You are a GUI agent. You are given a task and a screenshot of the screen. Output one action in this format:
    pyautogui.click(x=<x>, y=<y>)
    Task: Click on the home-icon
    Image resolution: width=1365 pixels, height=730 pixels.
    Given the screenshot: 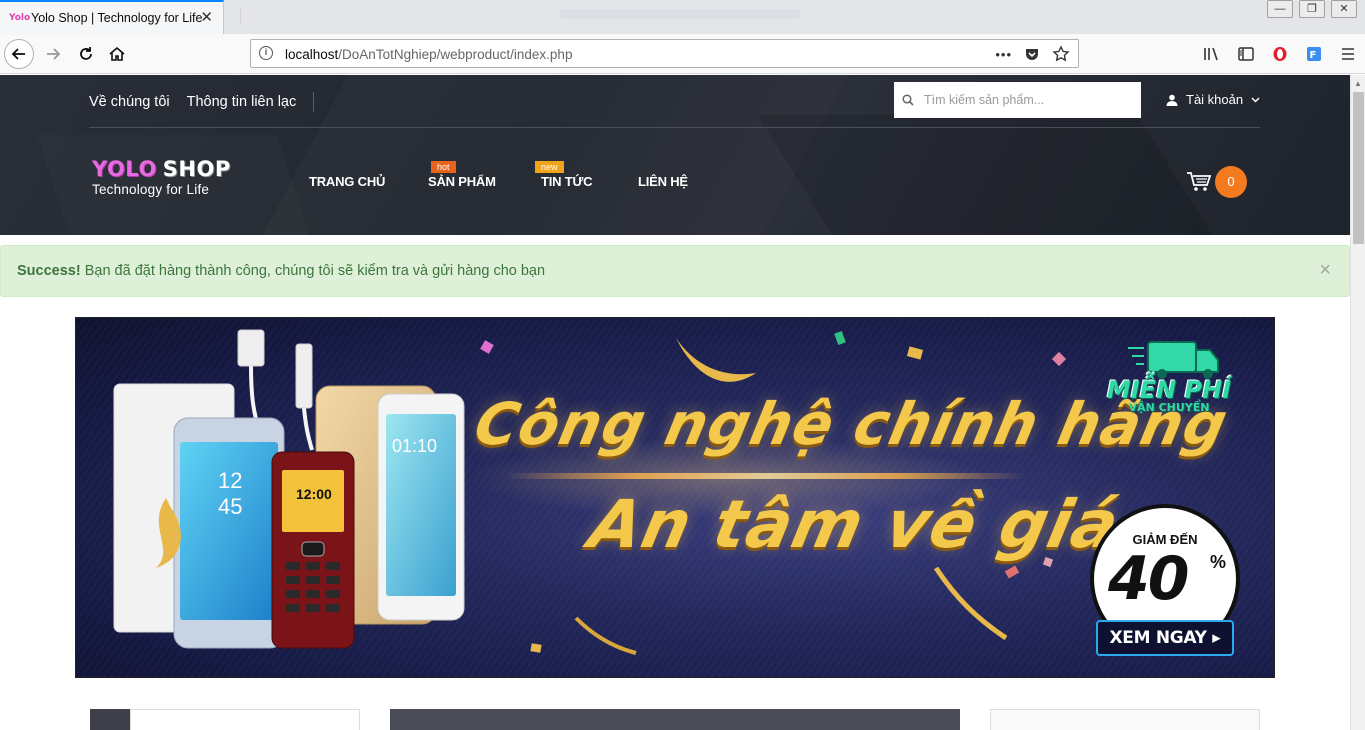 What is the action you would take?
    pyautogui.click(x=117, y=53)
    